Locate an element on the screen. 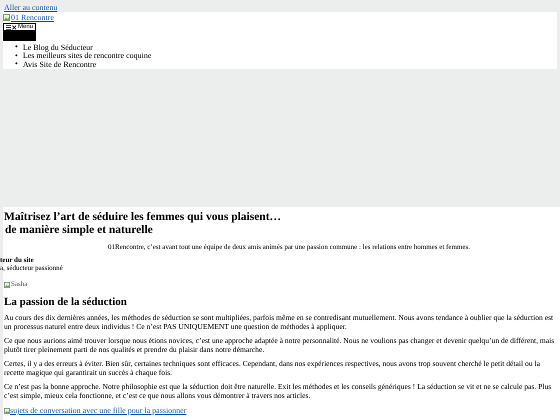 The height and width of the screenshot is (420, 560). close-icon is located at coordinates (14, 27).